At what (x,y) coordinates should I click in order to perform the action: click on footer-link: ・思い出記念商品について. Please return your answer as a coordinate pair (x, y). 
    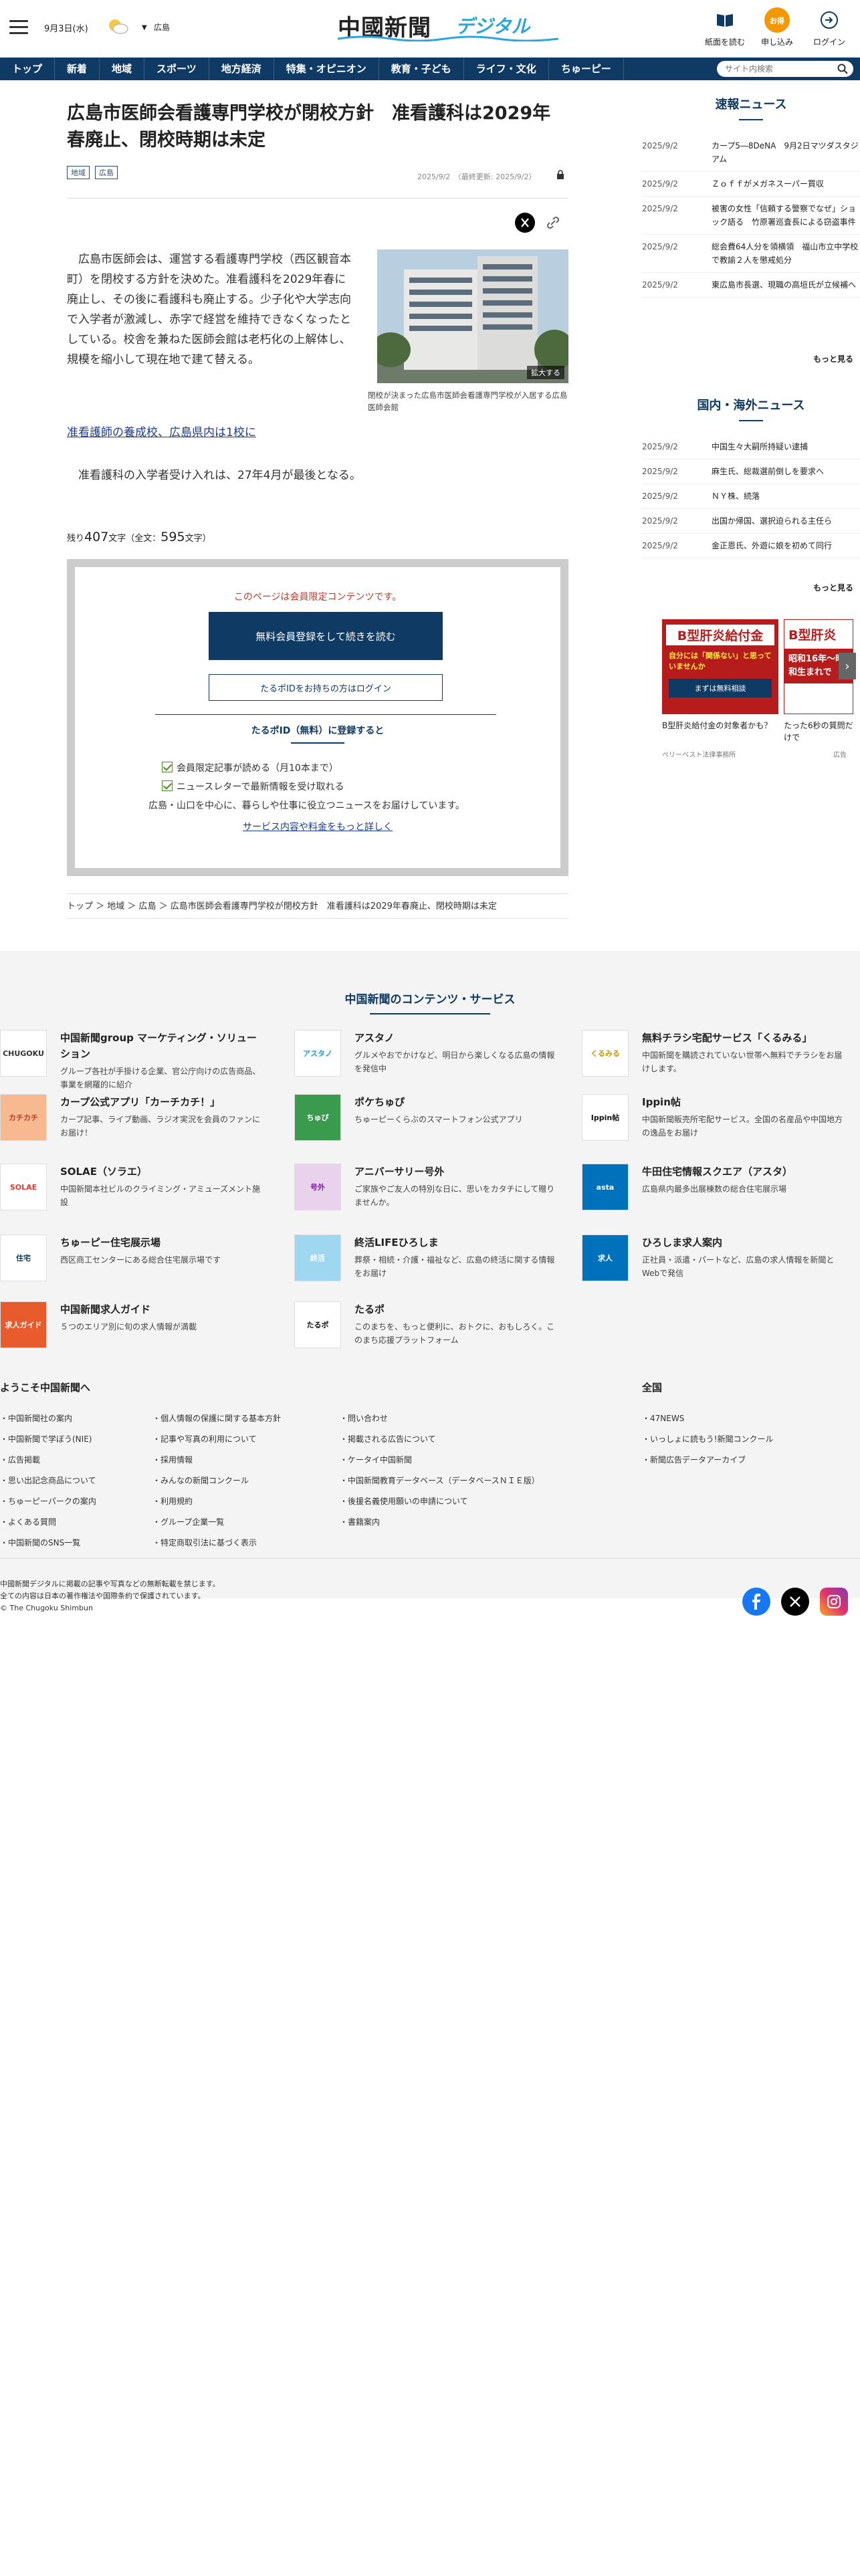
    Looking at the image, I should click on (48, 1481).